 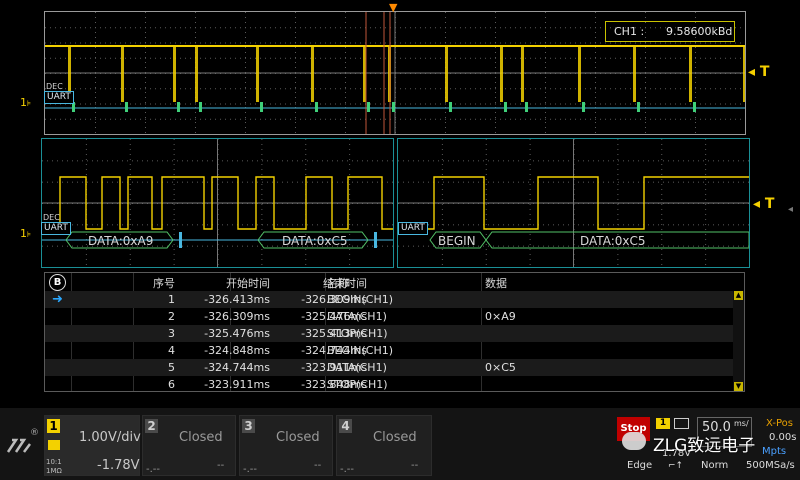 What do you see at coordinates (638, 107) in the screenshot?
I see `decode-marker` at bounding box center [638, 107].